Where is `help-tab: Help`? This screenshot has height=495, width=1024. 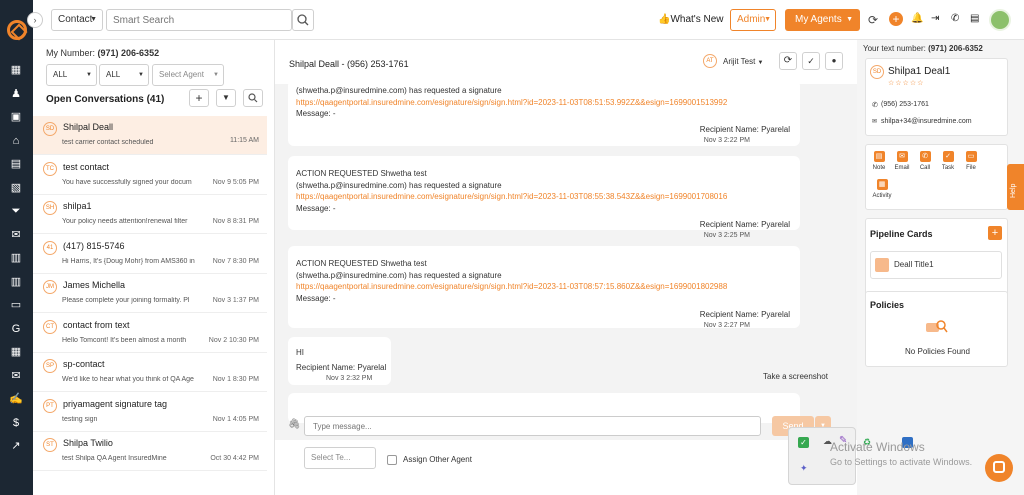
help-tab: Help is located at coordinates (1015, 187).